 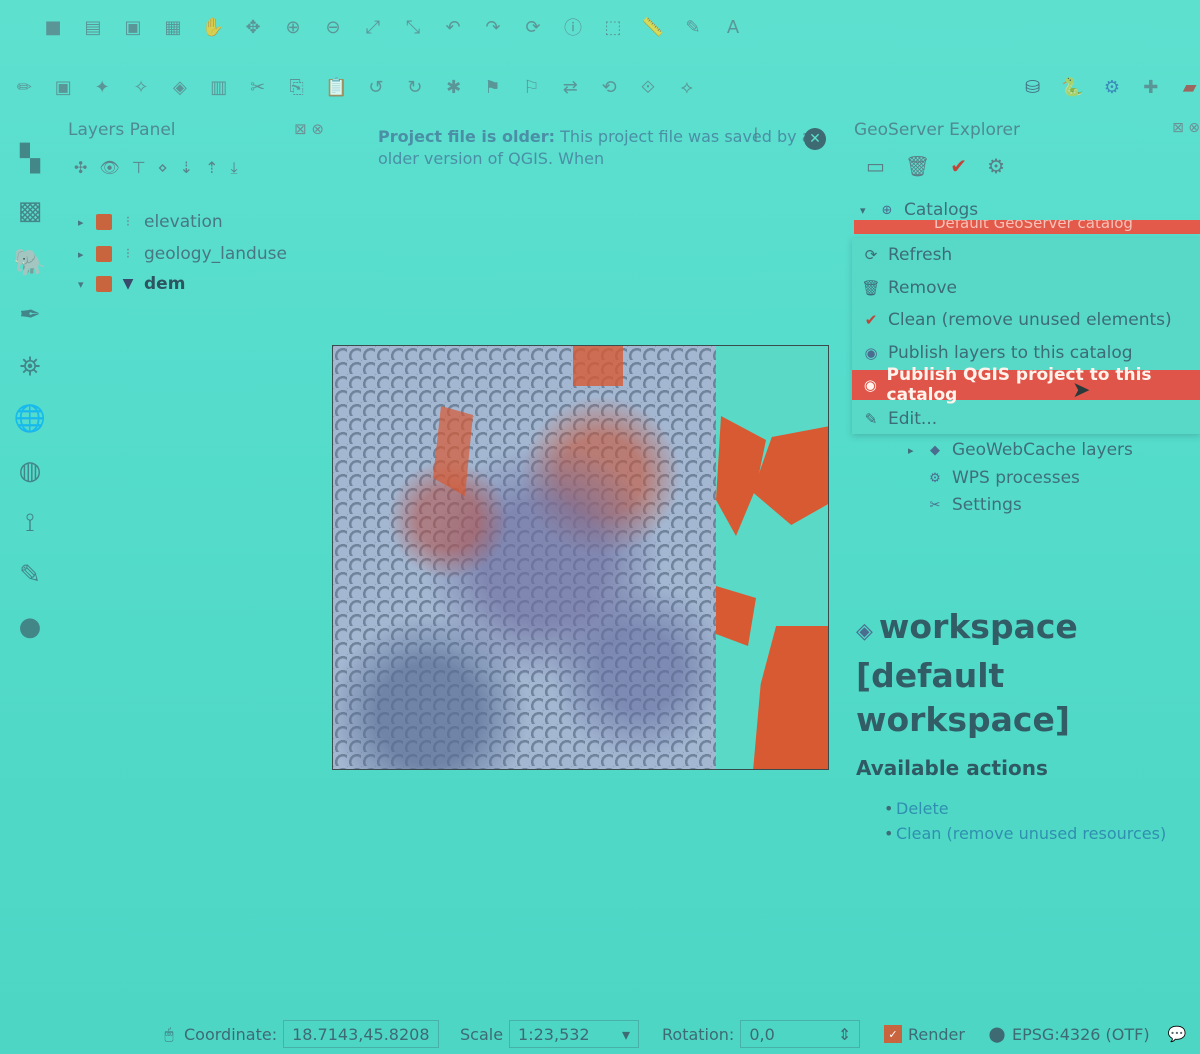 I want to click on measure-icon: 📏, so click(x=653, y=27).